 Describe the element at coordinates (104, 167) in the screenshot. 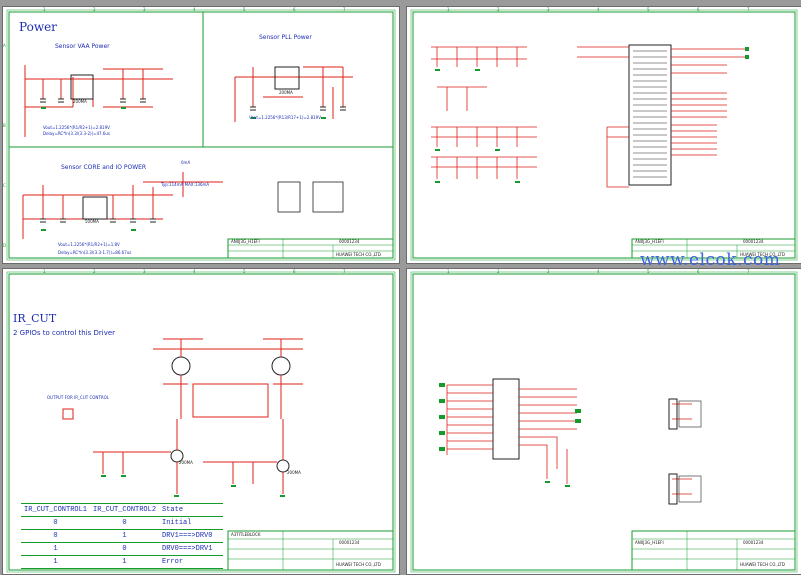

I see `core-section-title: Sensor CORE and IO POWER` at that location.